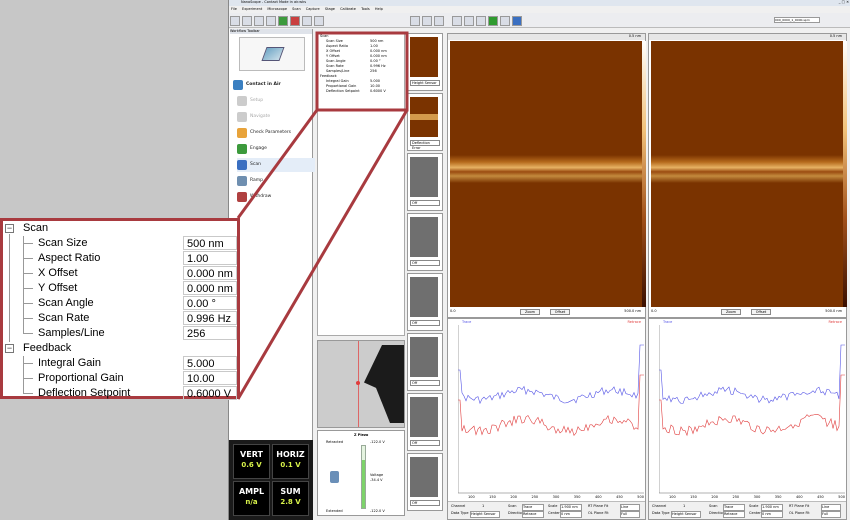 The image size is (850, 520). I want to click on param-value-field: 5.000, so click(210, 363).